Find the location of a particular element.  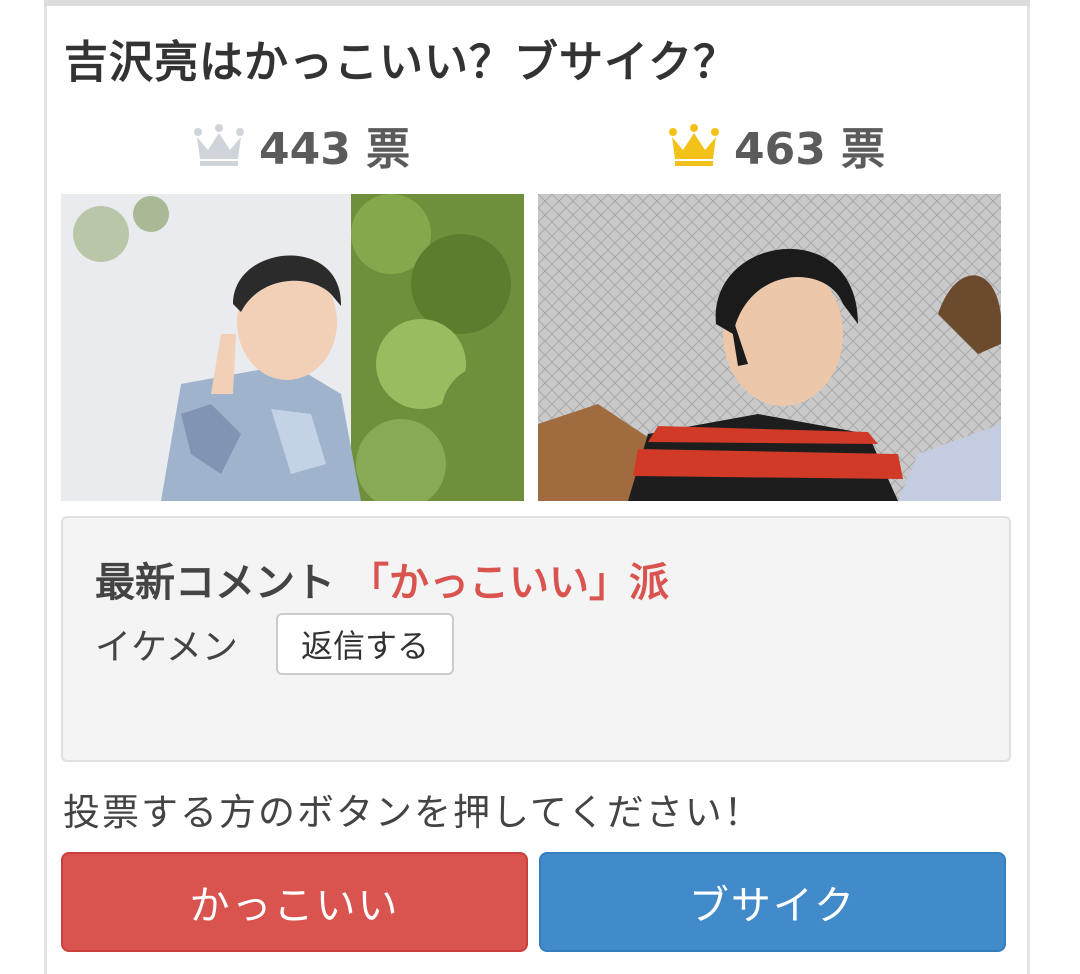

comment-body: イケメン is located at coordinates (166, 647).